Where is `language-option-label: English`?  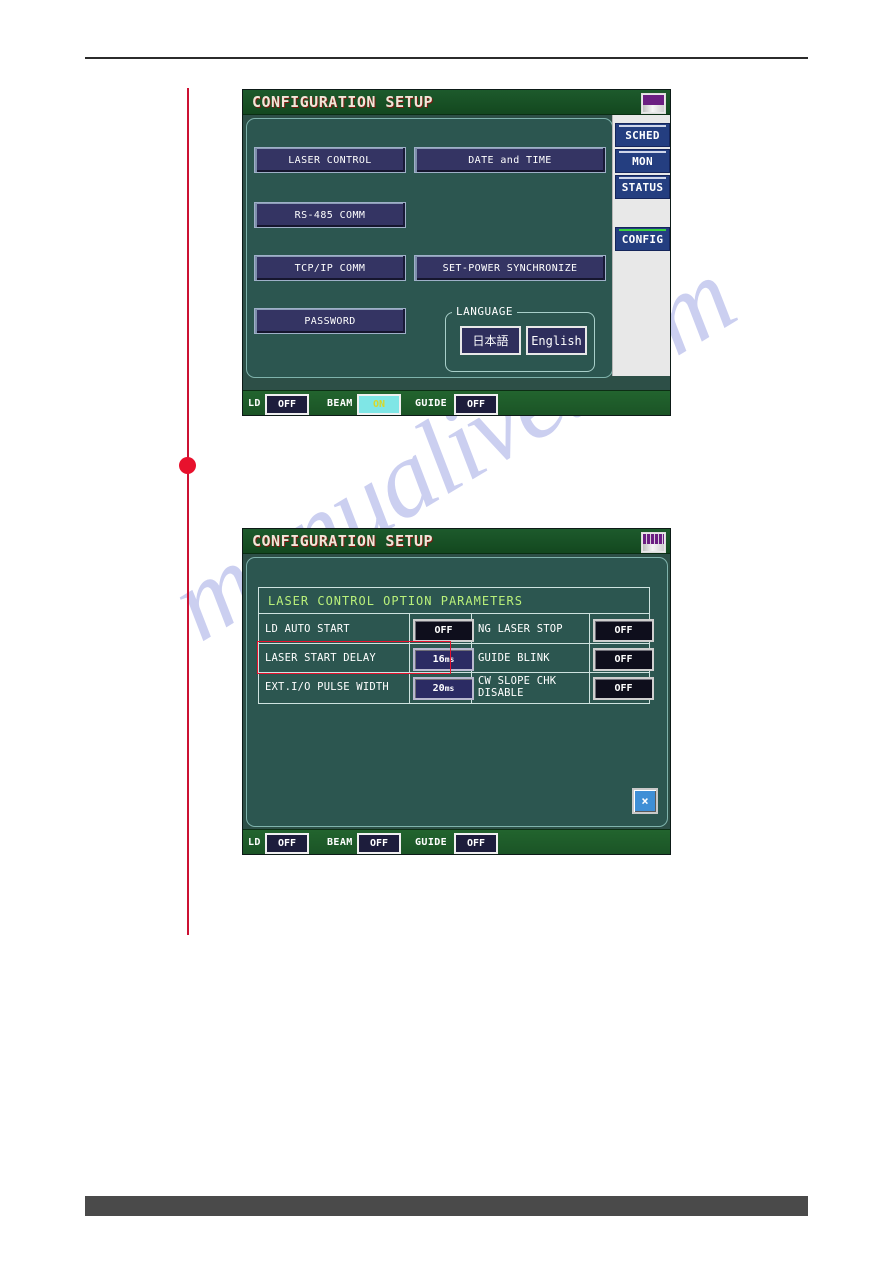
language-option-label: English is located at coordinates (556, 340).